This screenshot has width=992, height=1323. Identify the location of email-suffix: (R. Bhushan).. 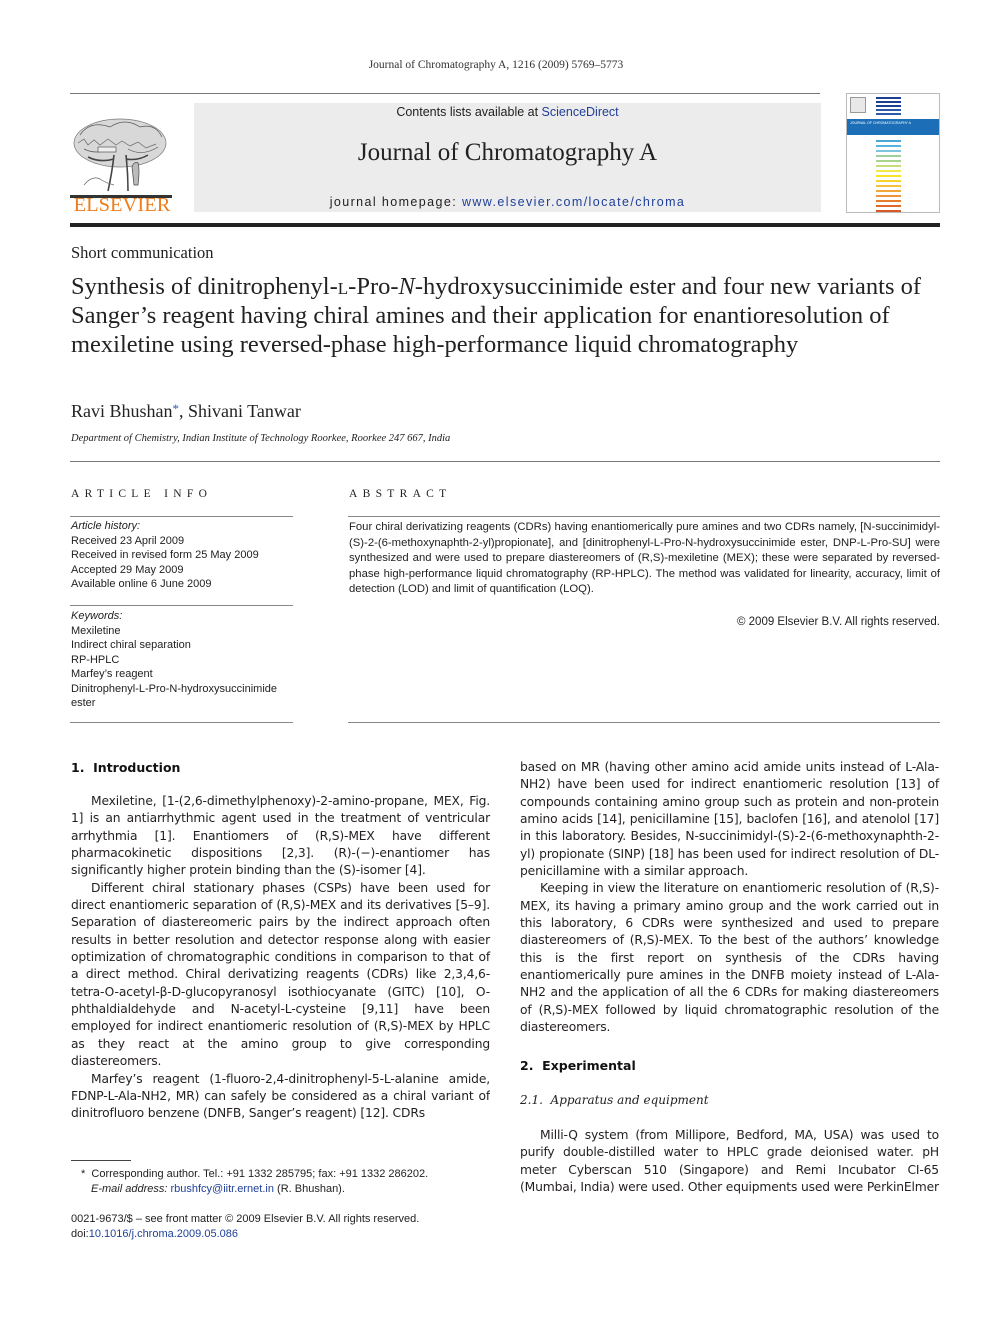
(309, 1189).